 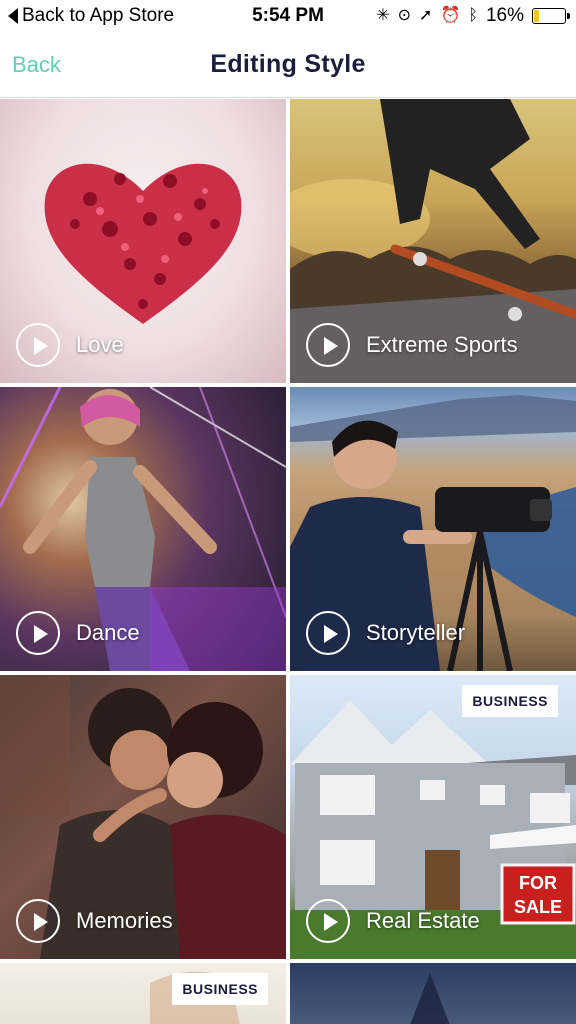 I want to click on tile-label: Love, so click(x=70, y=345).